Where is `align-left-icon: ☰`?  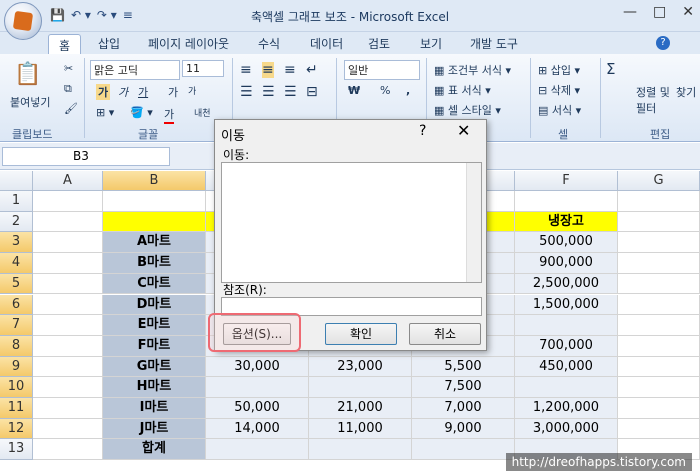 align-left-icon: ☰ is located at coordinates (246, 92).